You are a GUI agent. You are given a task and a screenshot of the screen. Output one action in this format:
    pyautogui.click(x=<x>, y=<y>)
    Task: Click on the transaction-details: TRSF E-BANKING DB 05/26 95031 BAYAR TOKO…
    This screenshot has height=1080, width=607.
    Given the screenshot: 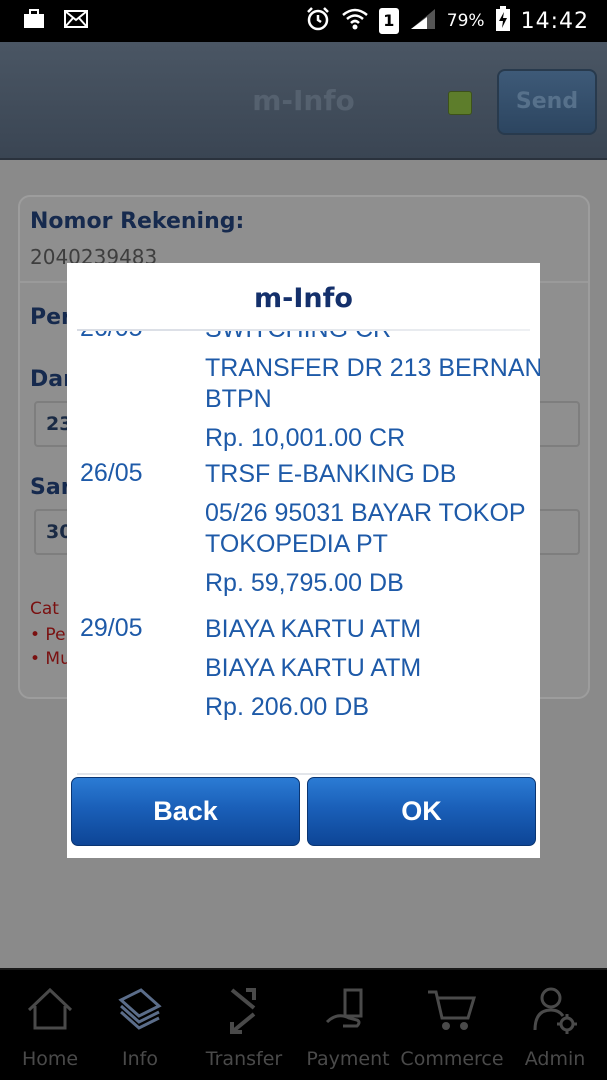 What is the action you would take?
    pyautogui.click(x=372, y=529)
    